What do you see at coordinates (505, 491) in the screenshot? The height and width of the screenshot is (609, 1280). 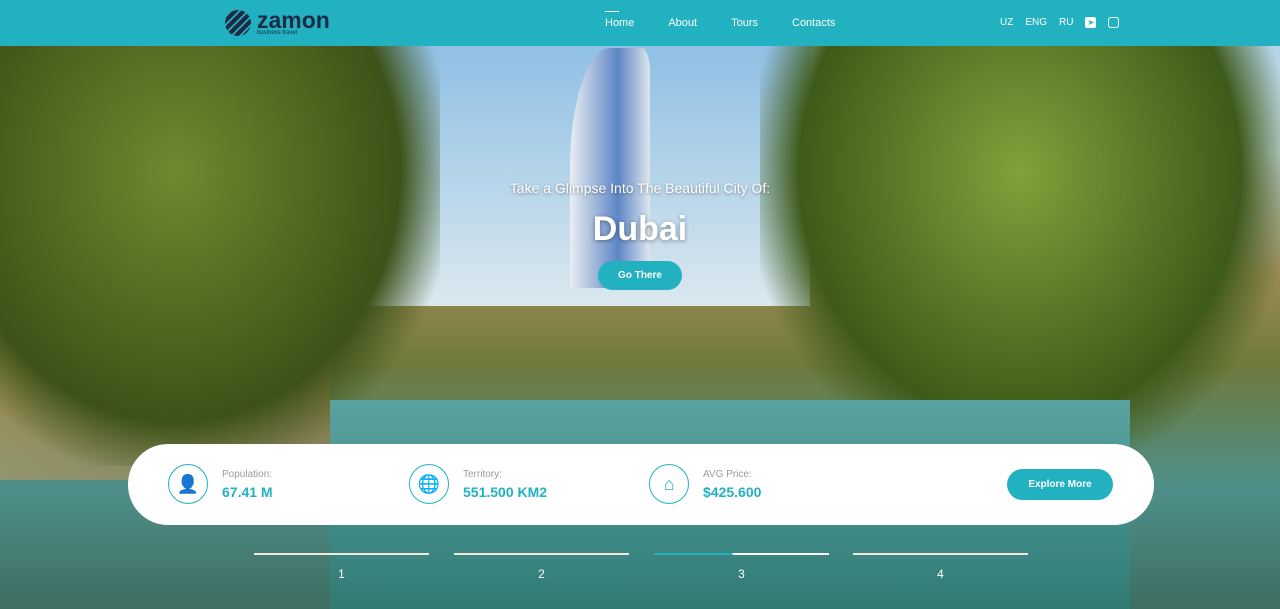 I see `stat-value: 551.500 KM2` at bounding box center [505, 491].